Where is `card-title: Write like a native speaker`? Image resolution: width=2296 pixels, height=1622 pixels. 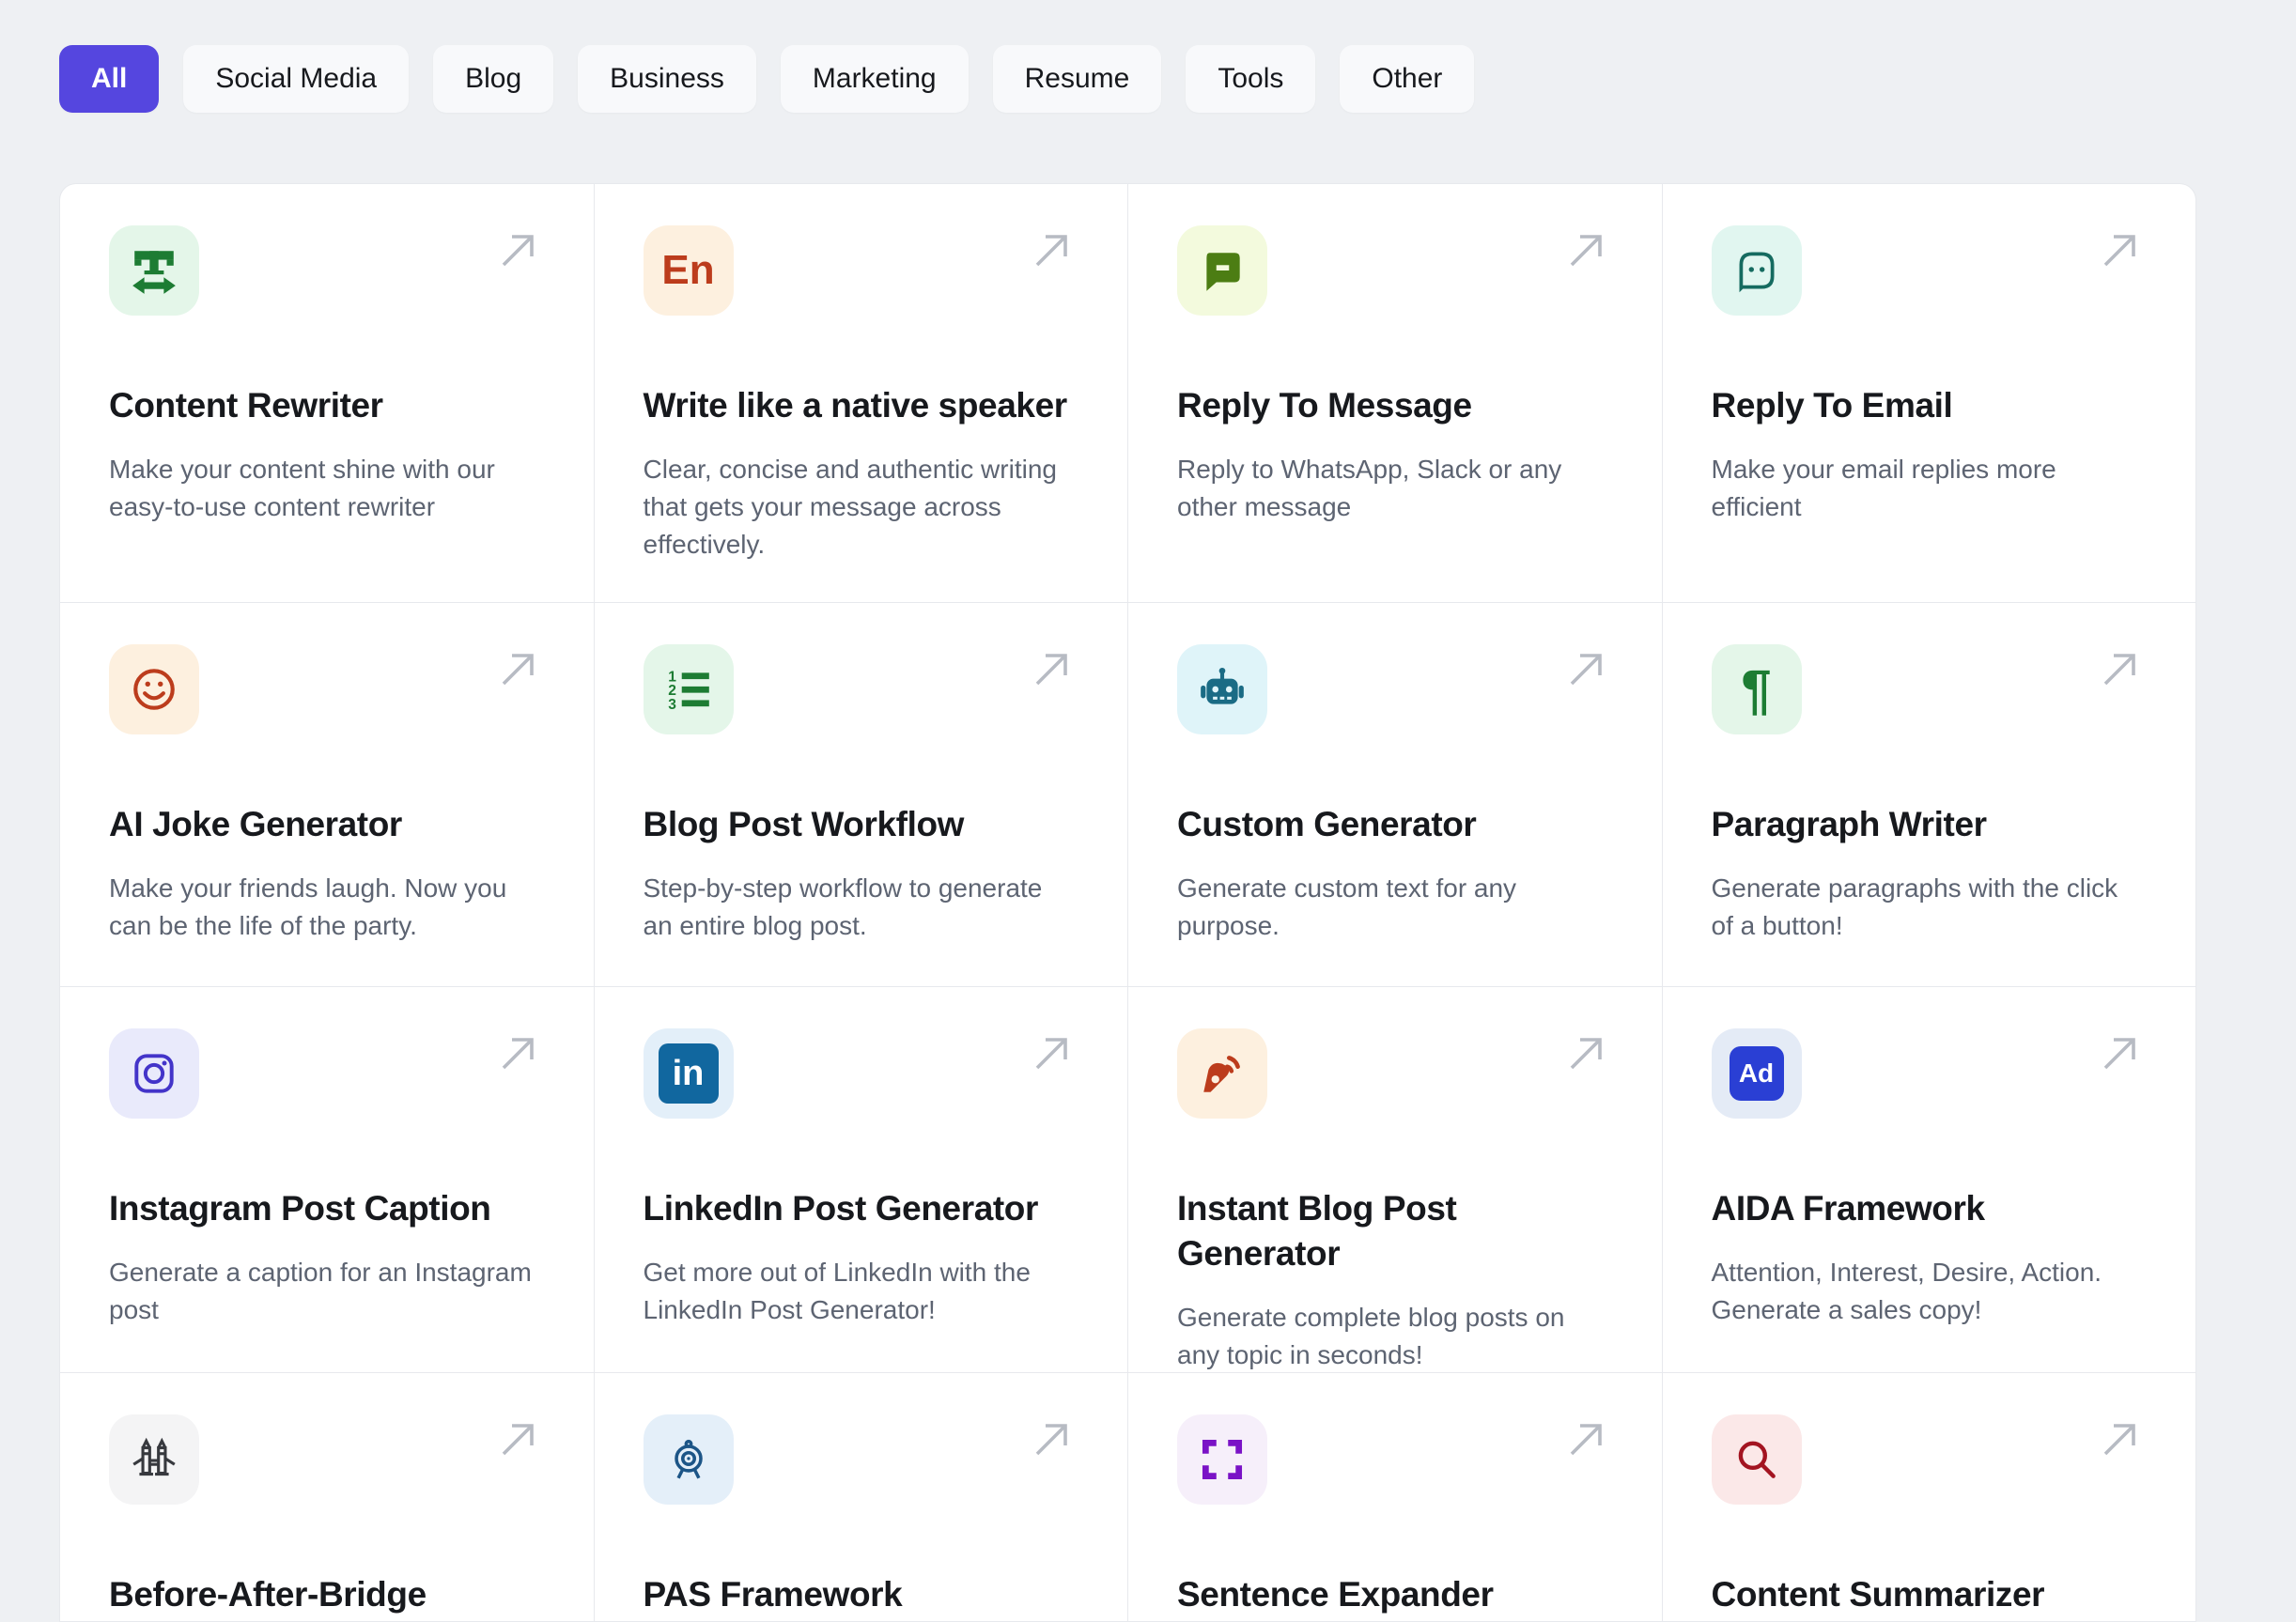 card-title: Write like a native speaker is located at coordinates (855, 405).